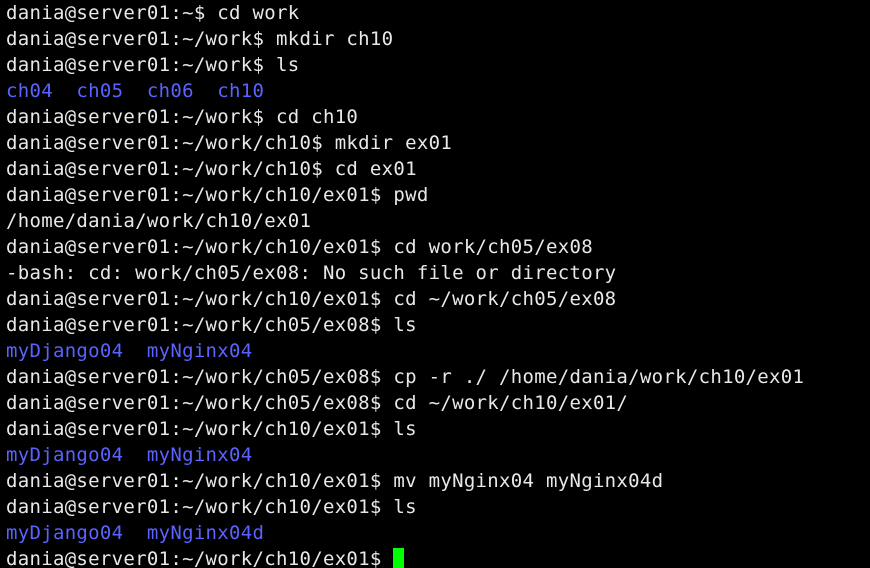  Describe the element at coordinates (217, 195) in the screenshot. I see `terminal-line-prompt: dania@server01:~/work/ch10/ex01$ pwd` at that location.